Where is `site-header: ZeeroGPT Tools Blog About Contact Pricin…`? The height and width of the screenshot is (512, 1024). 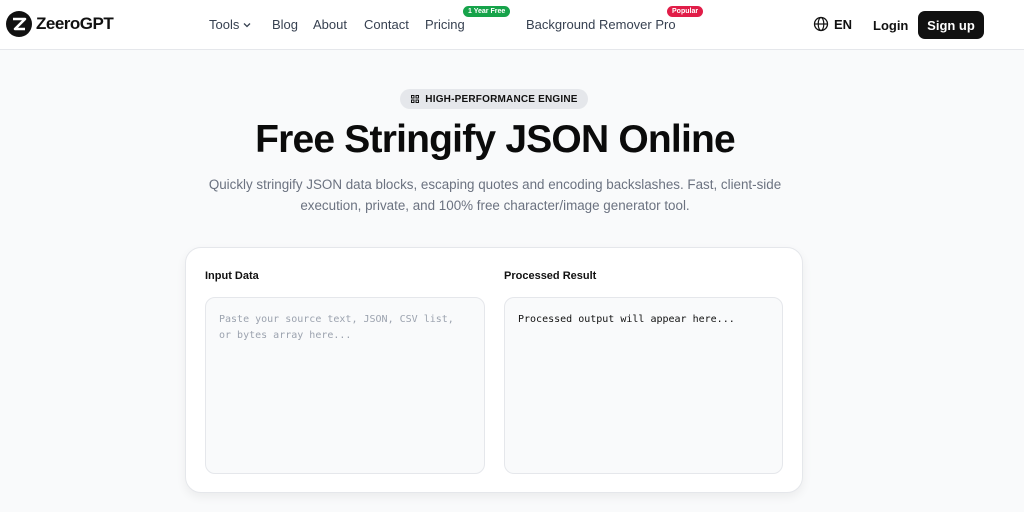 site-header: ZeeroGPT Tools Blog About Contact Pricin… is located at coordinates (512, 25).